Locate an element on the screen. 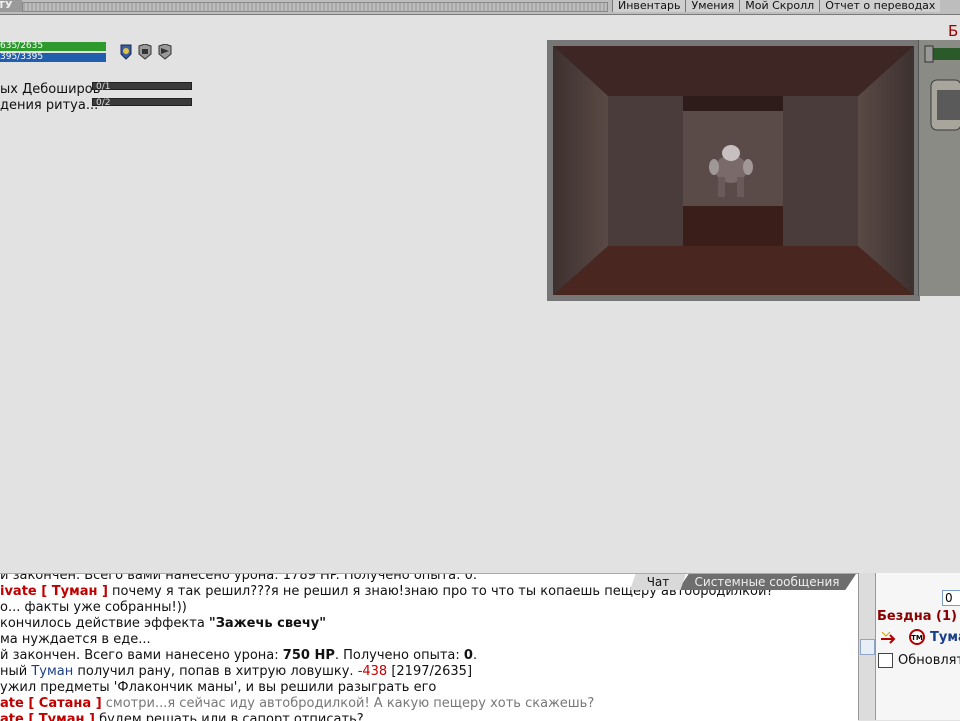  chat-text: [2197/2635] is located at coordinates (430, 671).